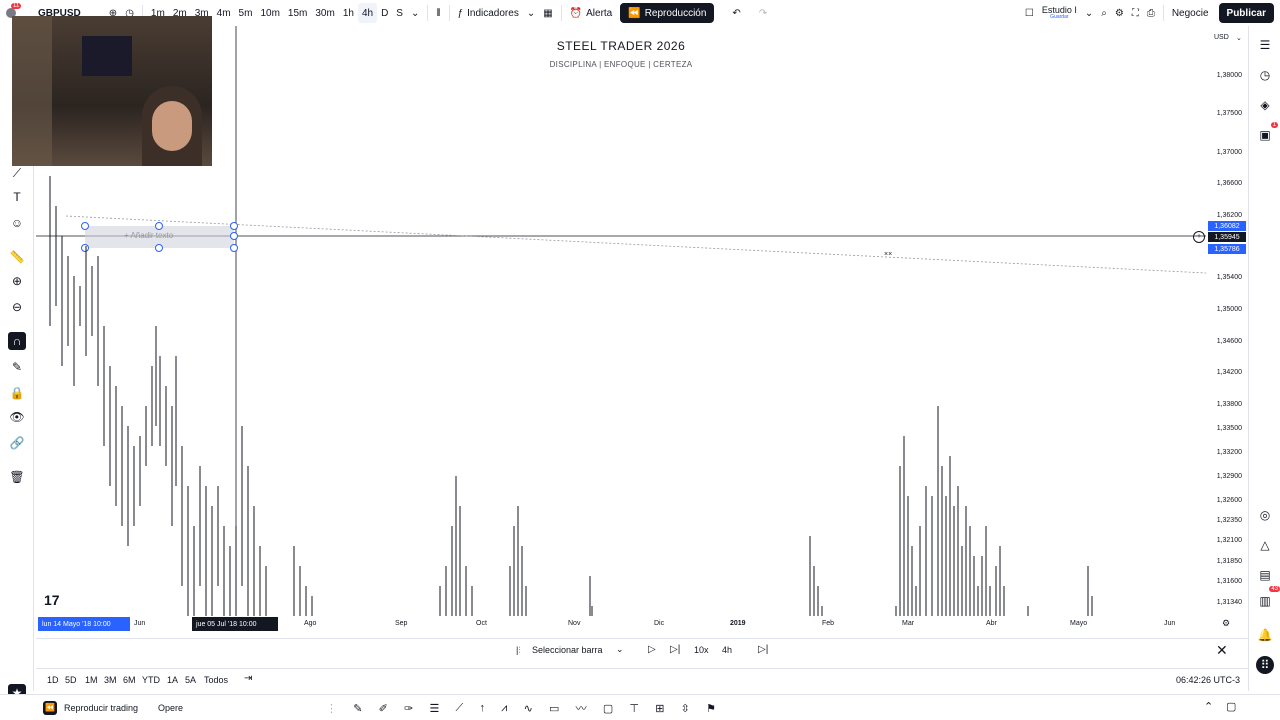 The height and width of the screenshot is (720, 1280). Describe the element at coordinates (248, 678) in the screenshot. I see `goto-date-icon: ⇥` at that location.